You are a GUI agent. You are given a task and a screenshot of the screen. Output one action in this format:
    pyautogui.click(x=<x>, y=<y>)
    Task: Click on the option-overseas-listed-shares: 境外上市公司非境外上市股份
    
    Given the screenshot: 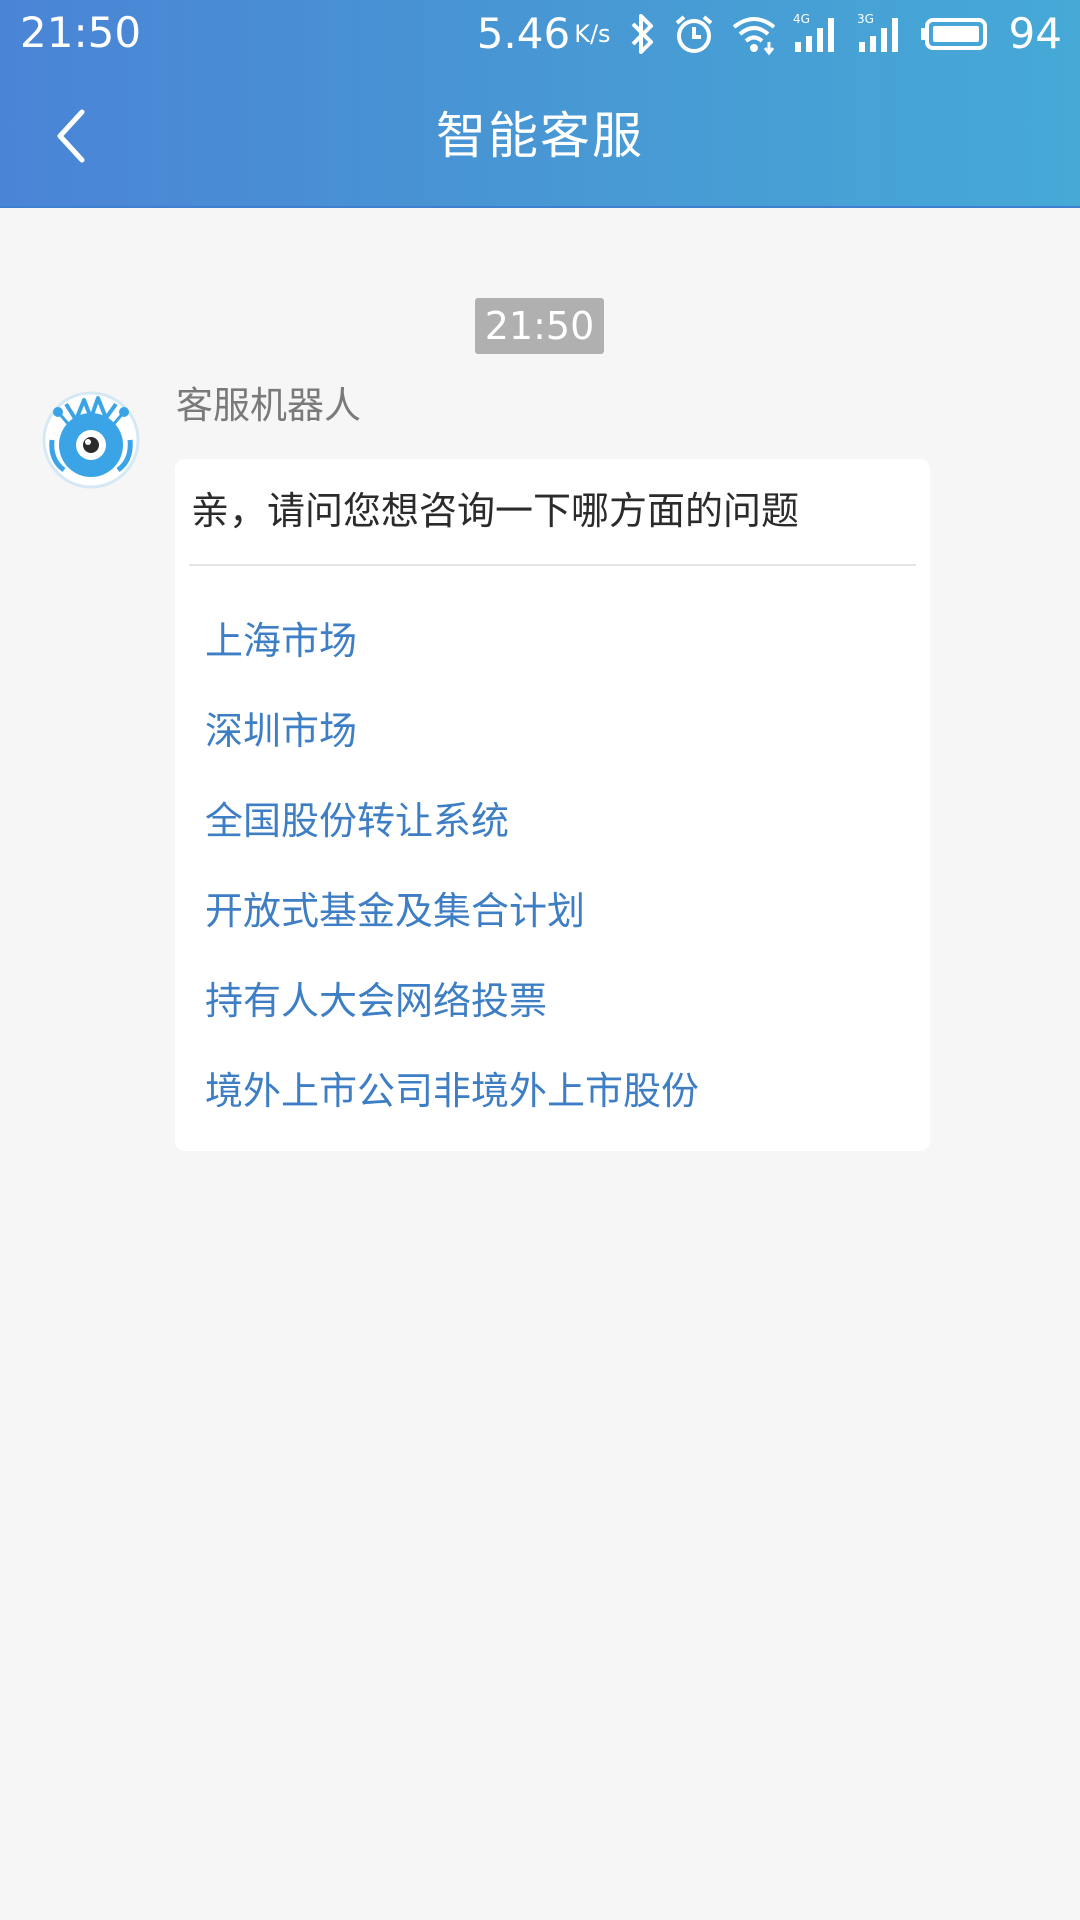 What is the action you would take?
    pyautogui.click(x=452, y=1091)
    